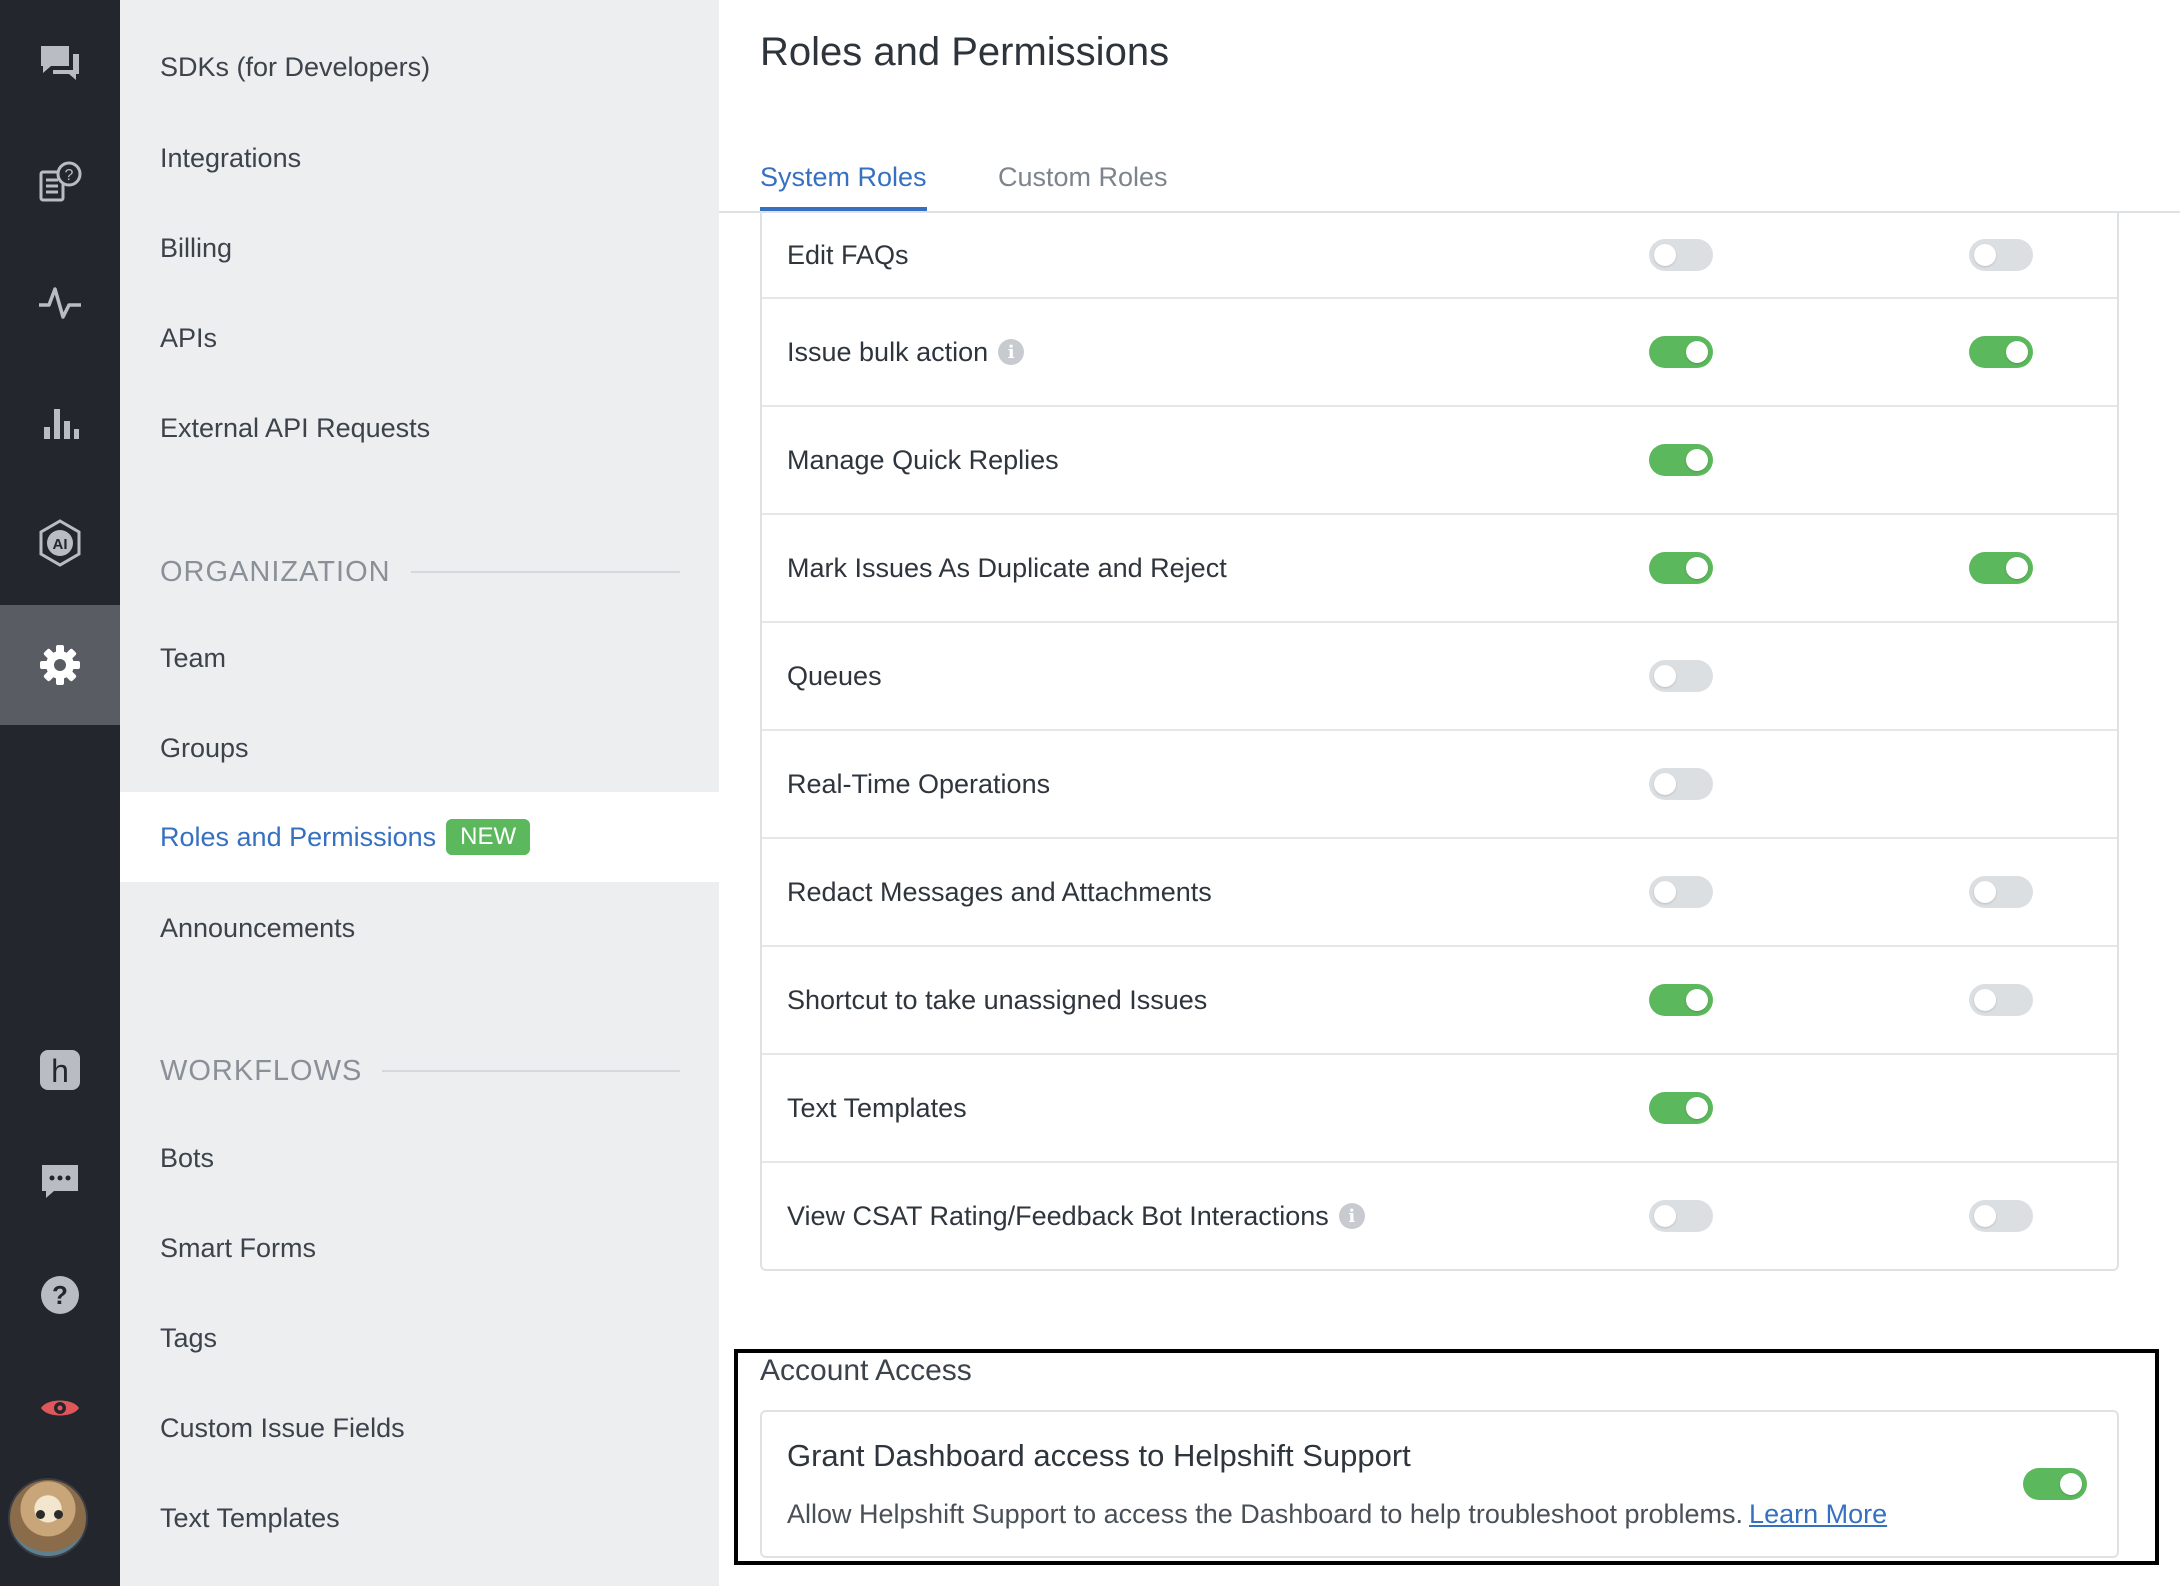 The height and width of the screenshot is (1586, 2180). Describe the element at coordinates (419, 1338) in the screenshot. I see `nav-item-tags: Tags` at that location.